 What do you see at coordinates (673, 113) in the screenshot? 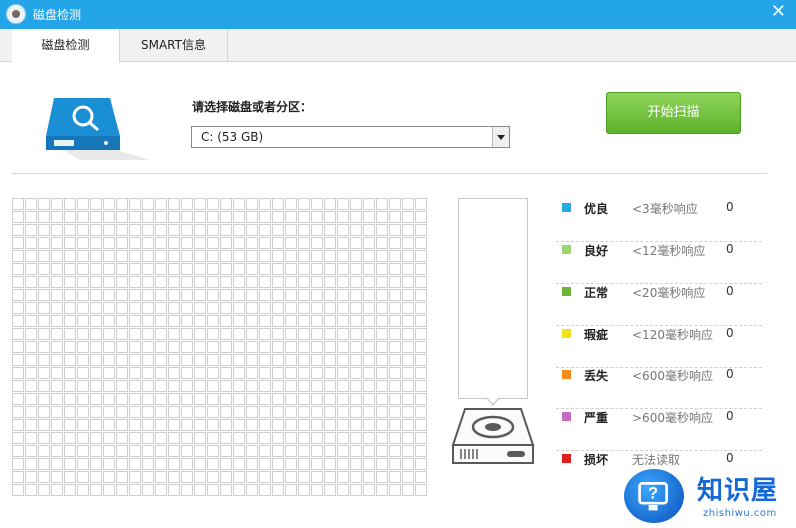
I see `start-scan-button: 开始扫描` at bounding box center [673, 113].